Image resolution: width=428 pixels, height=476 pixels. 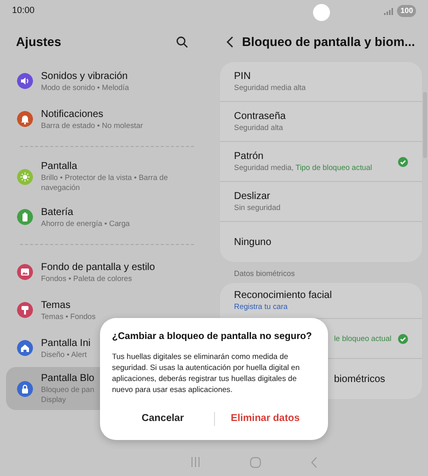 What do you see at coordinates (39, 42) in the screenshot?
I see `settings-title: Ajustes` at bounding box center [39, 42].